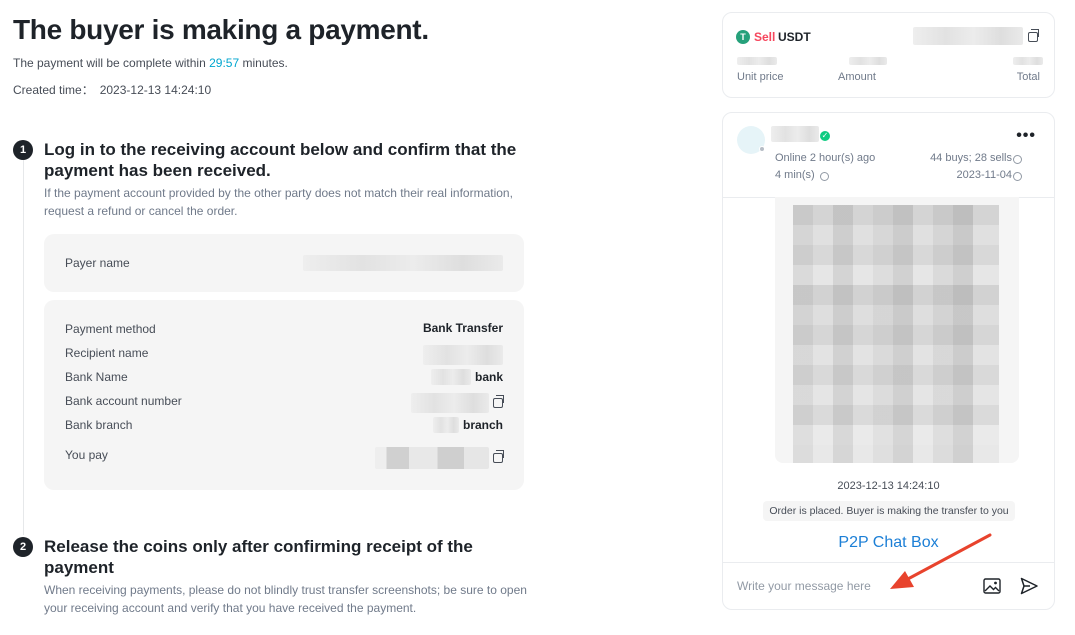  Describe the element at coordinates (760, 77) in the screenshot. I see `unit-price-label: Unit price` at that location.